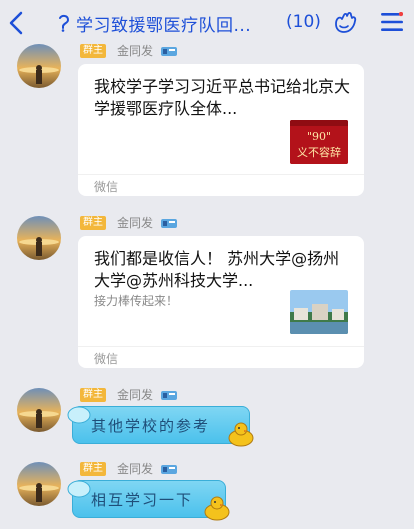 This screenshot has height=529, width=414. I want to click on chat-group-icon, so click(64, 23).